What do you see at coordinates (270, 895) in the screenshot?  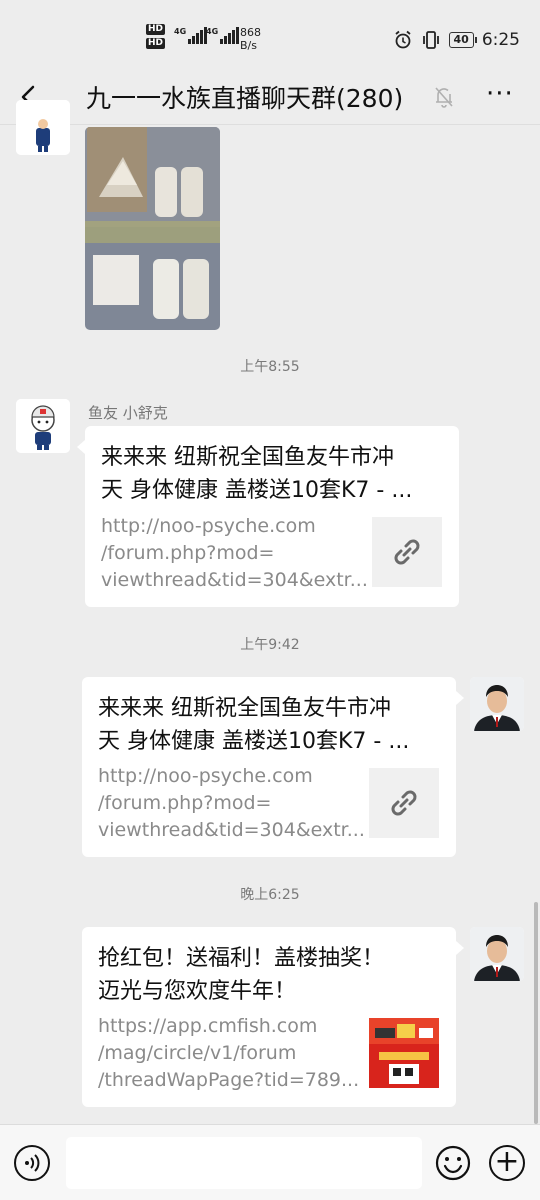 I see `timestamp: 晚上6:25` at bounding box center [270, 895].